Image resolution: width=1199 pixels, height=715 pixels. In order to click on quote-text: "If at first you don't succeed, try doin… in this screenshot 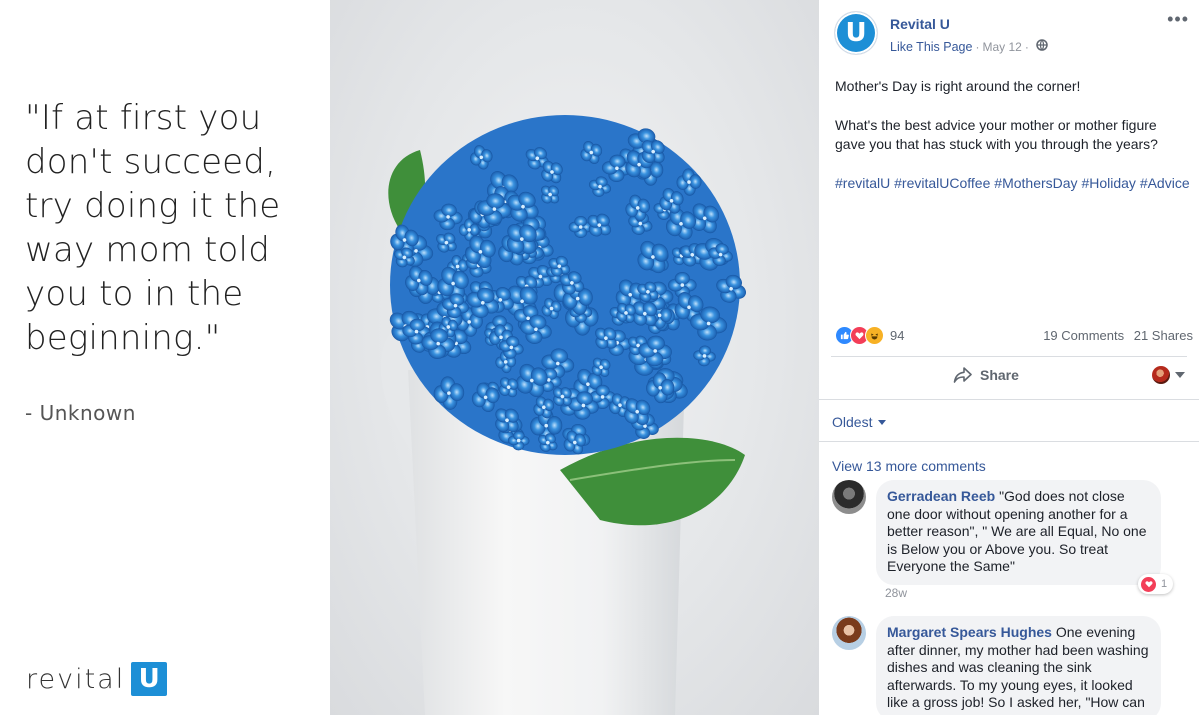, I will do `click(153, 228)`.